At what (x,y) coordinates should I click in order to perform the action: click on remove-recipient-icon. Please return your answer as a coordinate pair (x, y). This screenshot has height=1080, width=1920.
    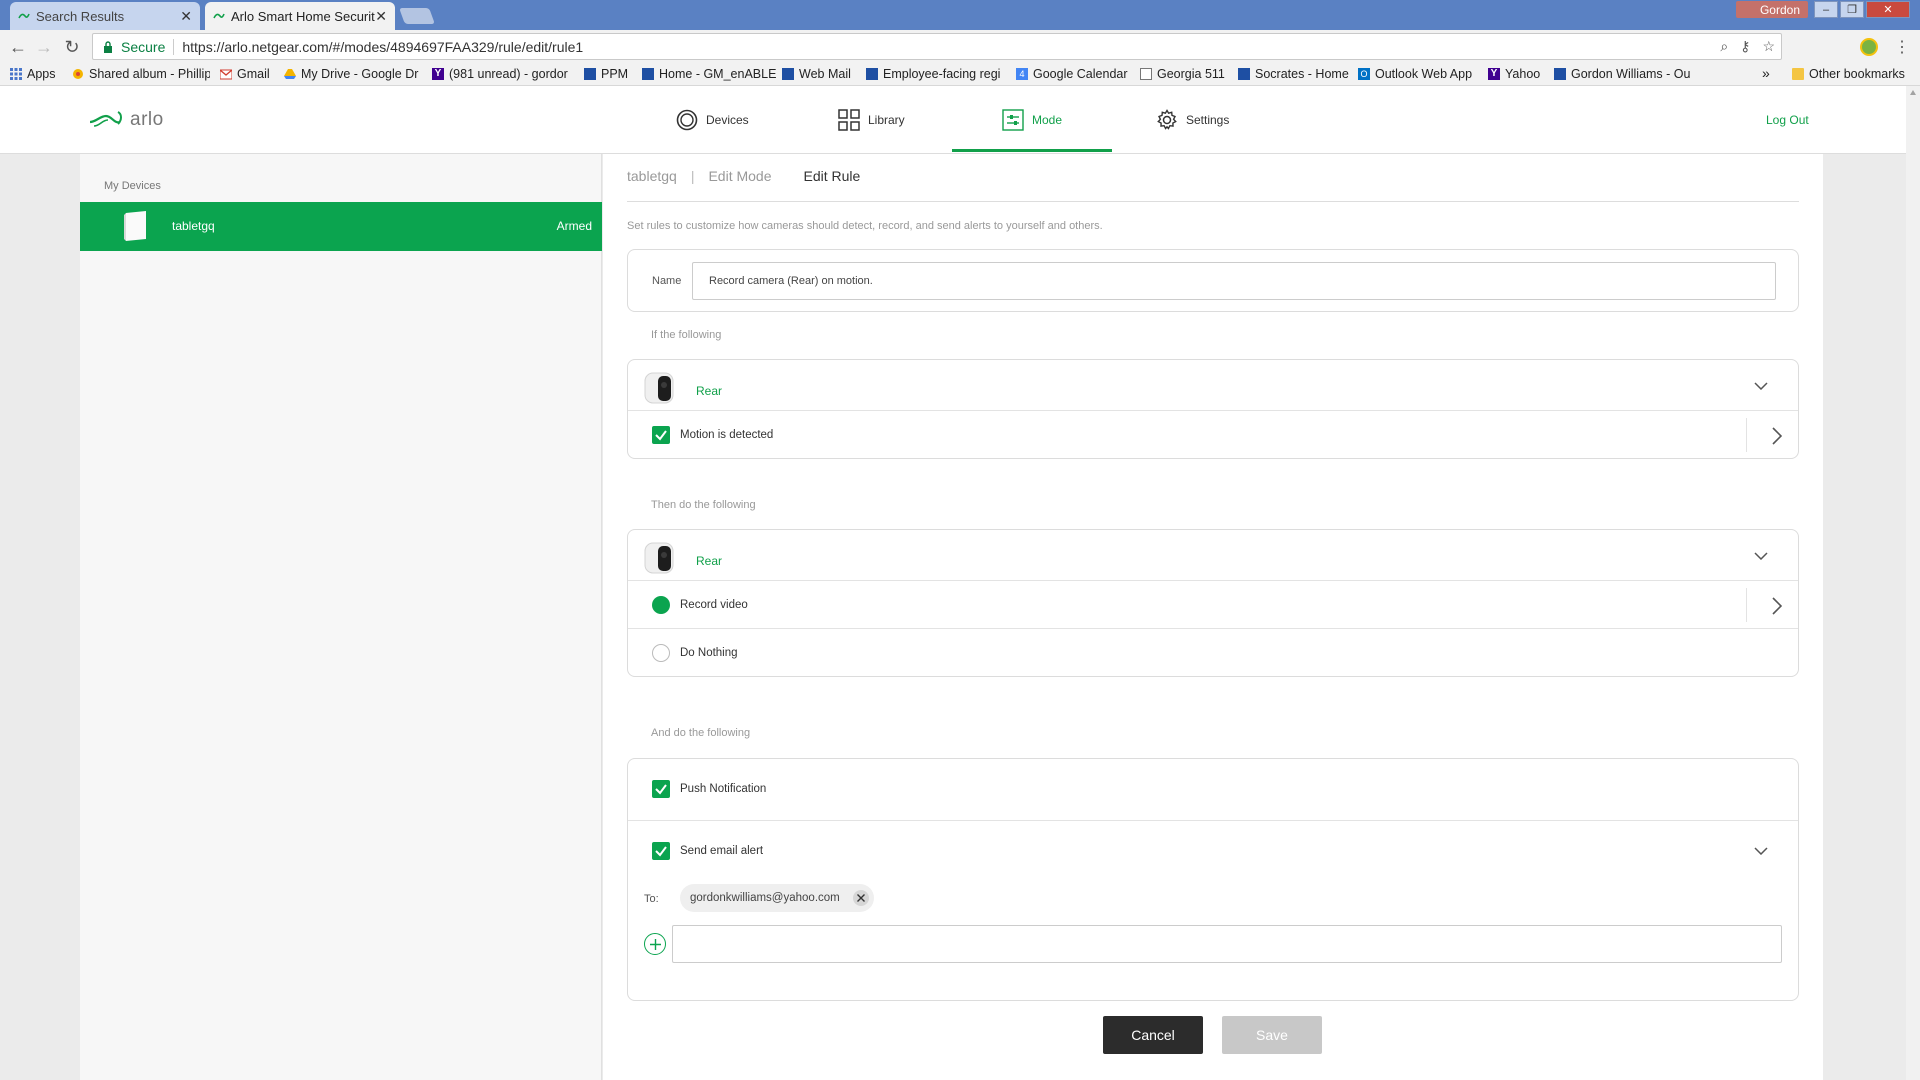
    Looking at the image, I should click on (860, 898).